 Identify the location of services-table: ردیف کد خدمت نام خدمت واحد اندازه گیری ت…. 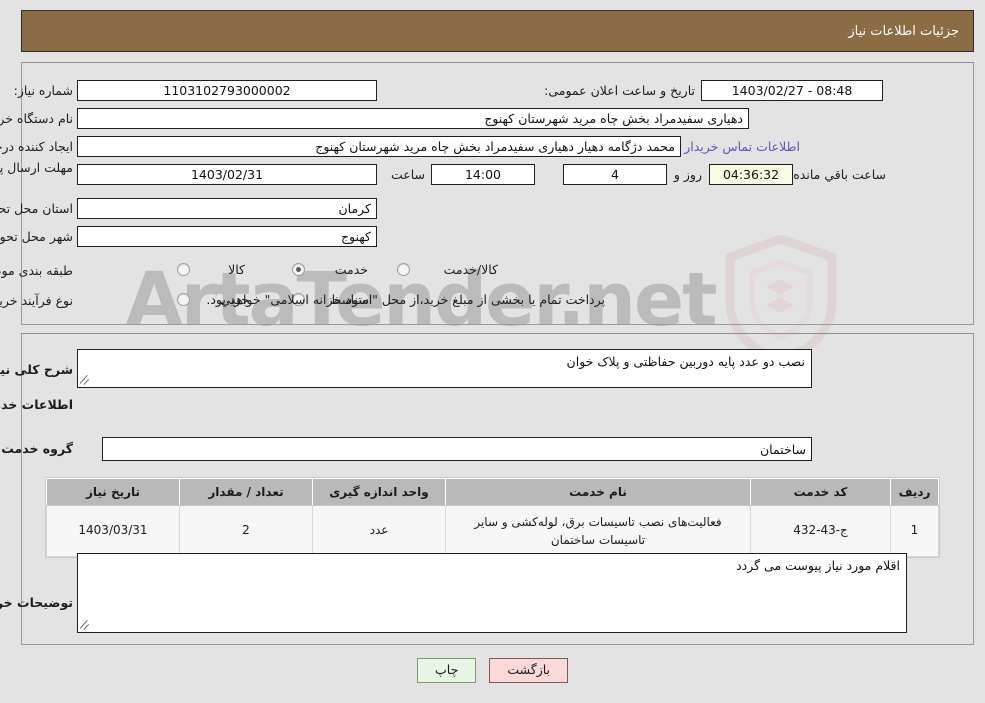
(492, 517).